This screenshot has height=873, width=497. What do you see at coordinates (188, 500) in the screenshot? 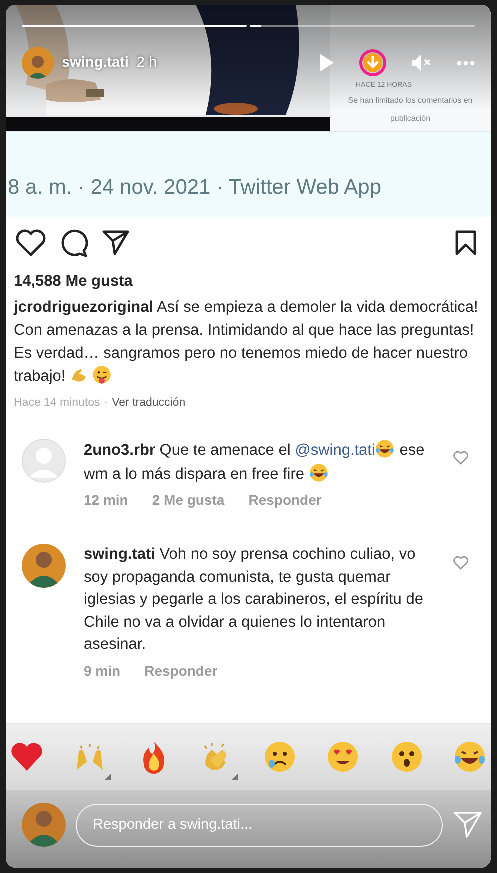
I see `comment-likes: 2 Me gusta` at bounding box center [188, 500].